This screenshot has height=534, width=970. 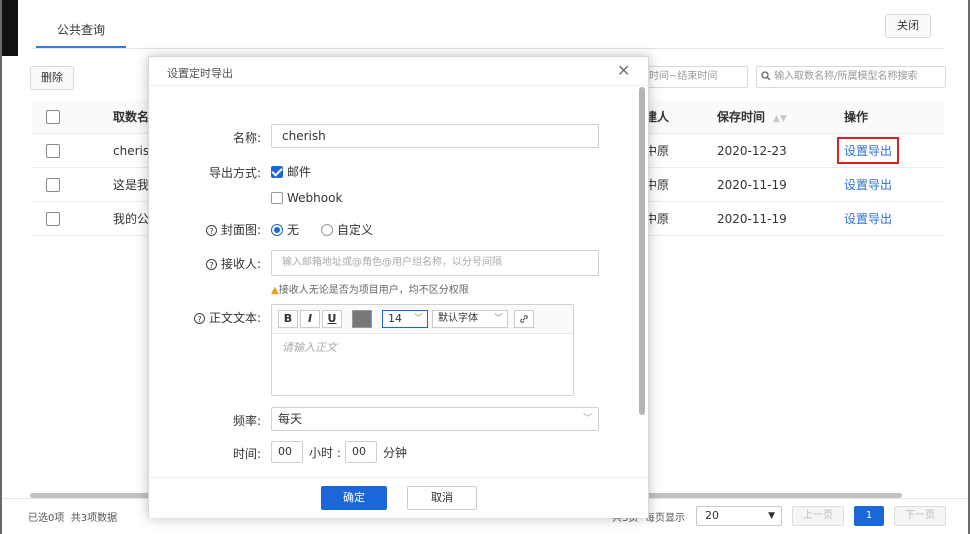 I want to click on underline-button: U, so click(x=332, y=319).